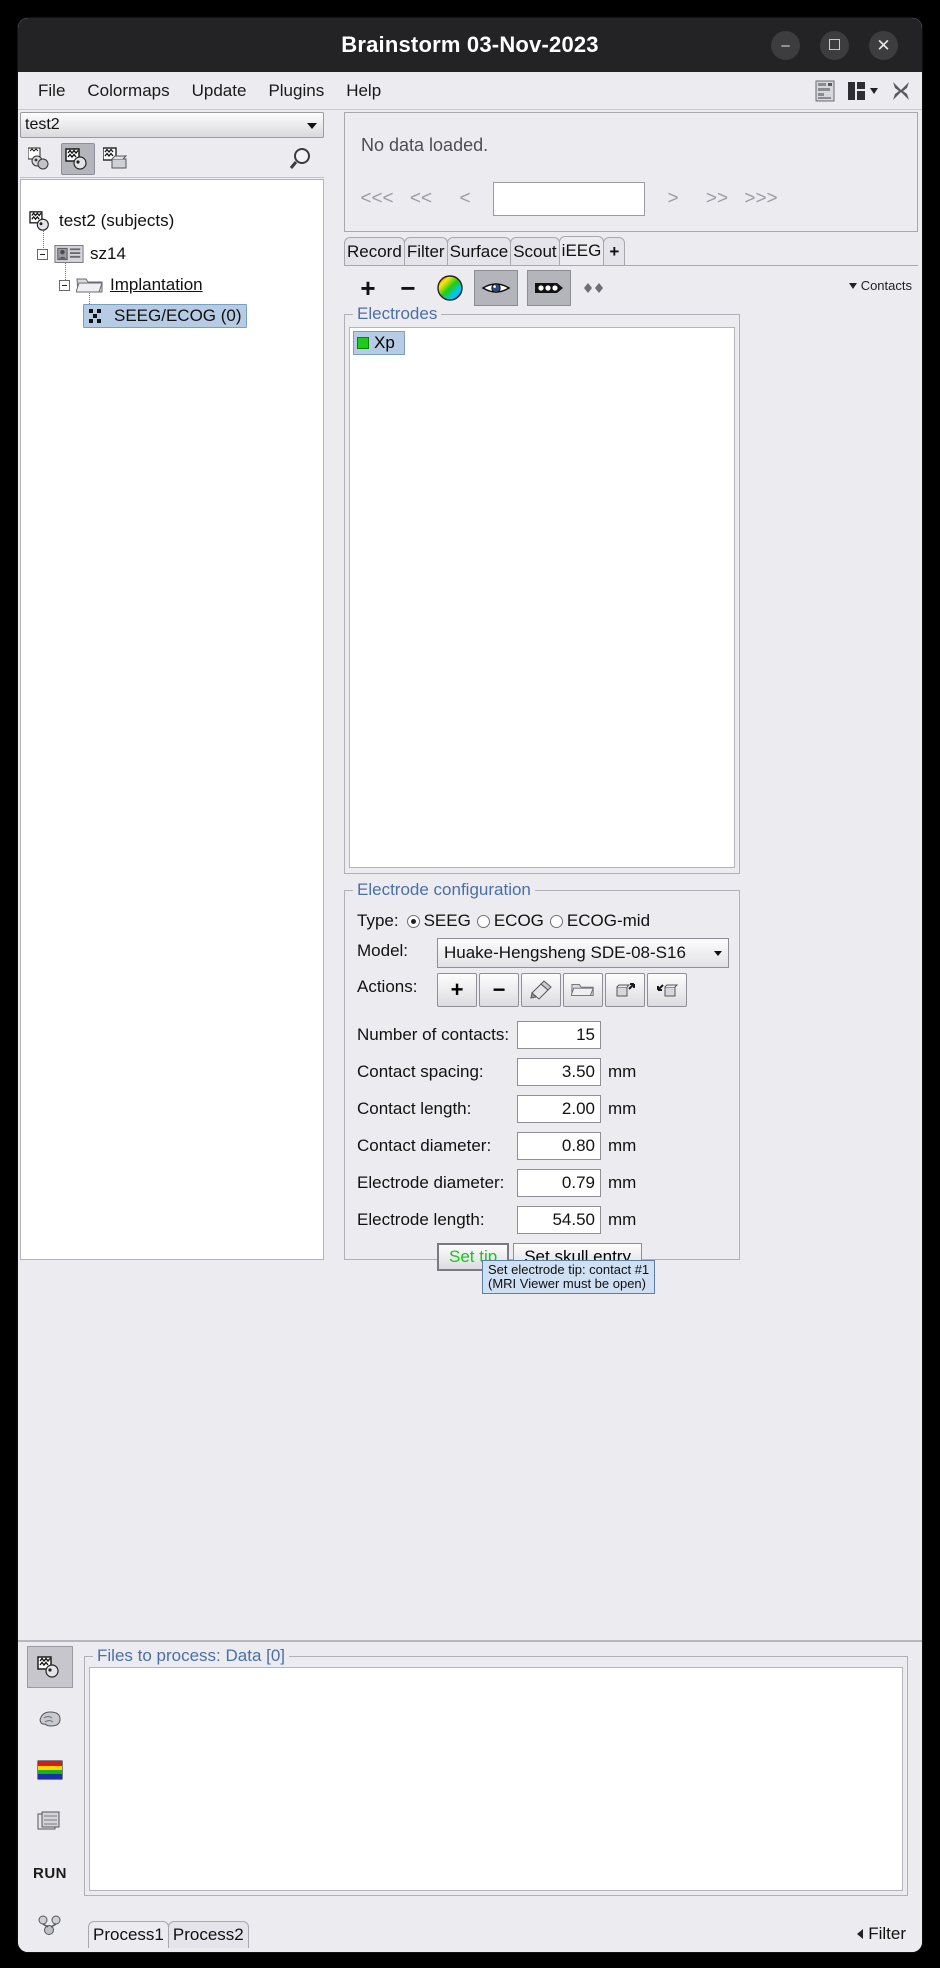 This screenshot has height=1968, width=940. I want to click on maximize-button: ☐, so click(834, 45).